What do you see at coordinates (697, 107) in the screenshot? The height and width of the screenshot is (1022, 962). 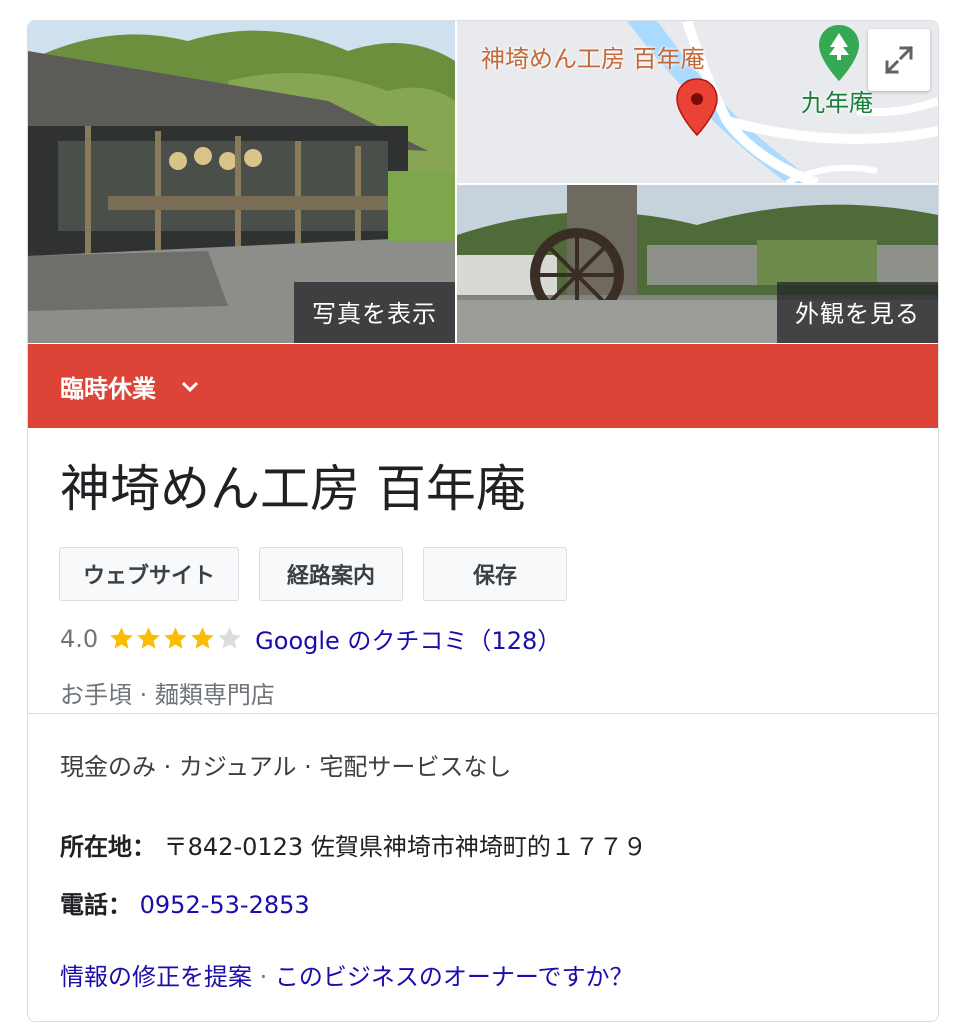 I see `map-pin-icon` at bounding box center [697, 107].